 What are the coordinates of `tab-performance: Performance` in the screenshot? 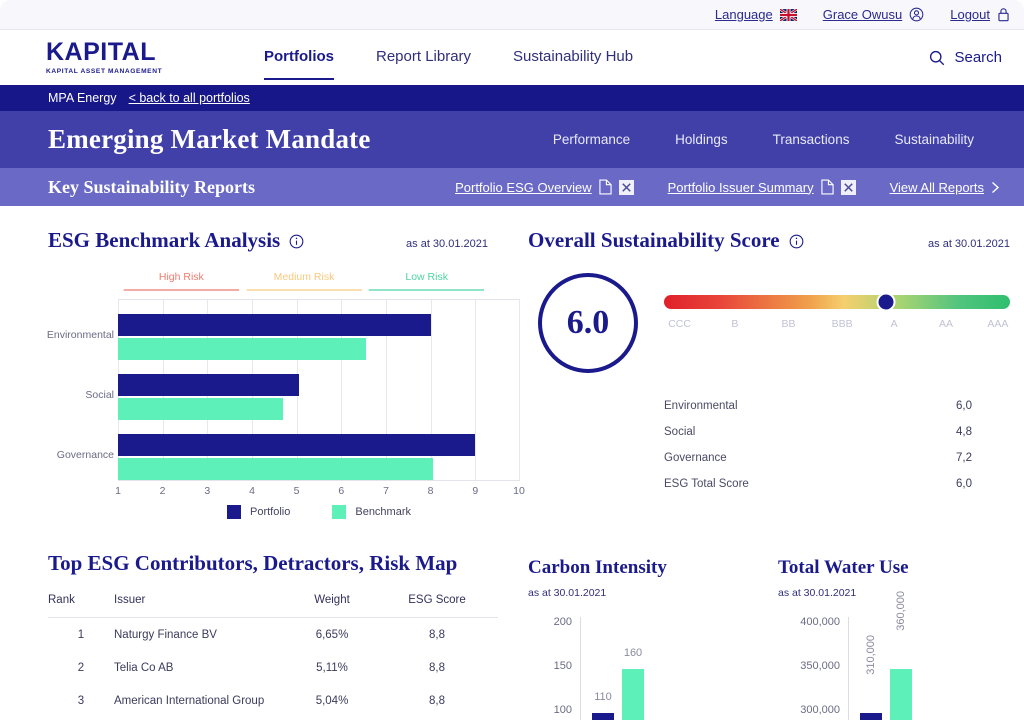 It's located at (591, 139).